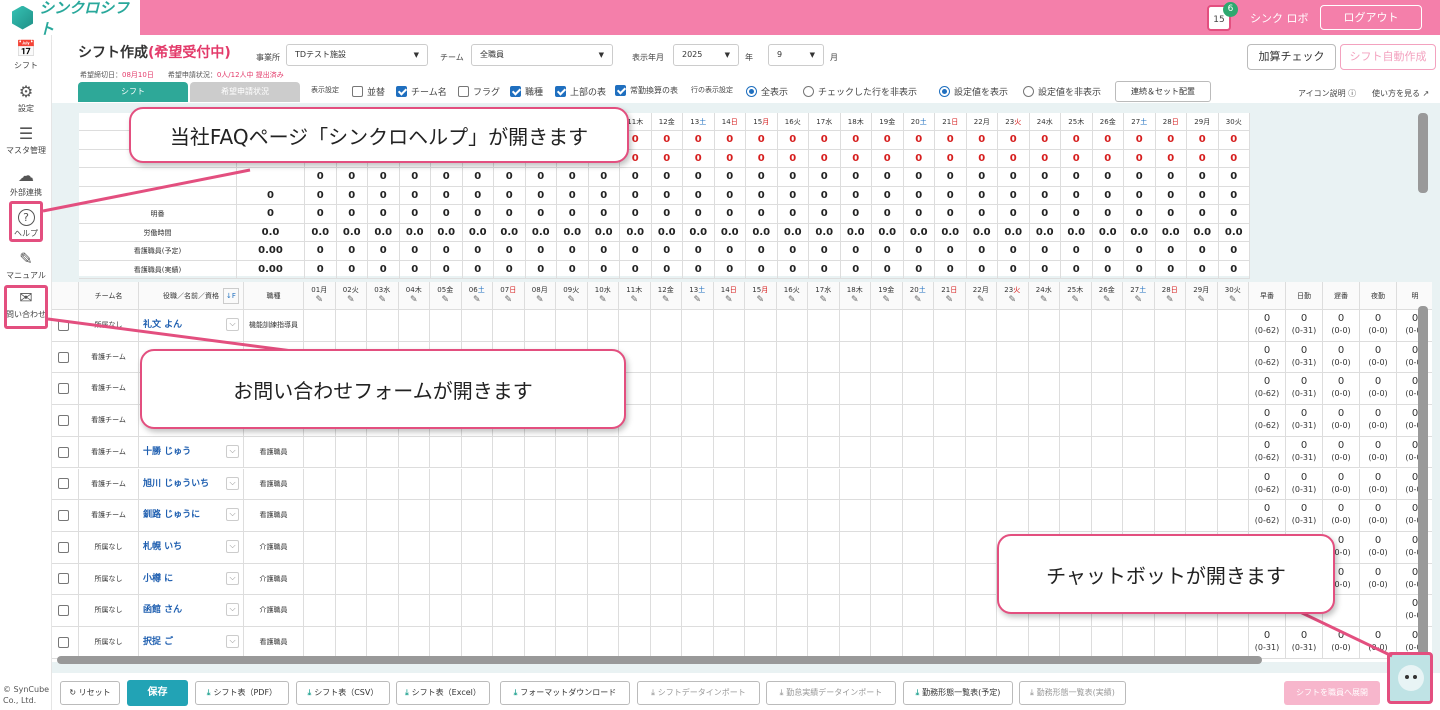 This screenshot has width=1440, height=710. What do you see at coordinates (26, 140) in the screenshot?
I see `sidebar-item-2: ☰ マスタ管理` at bounding box center [26, 140].